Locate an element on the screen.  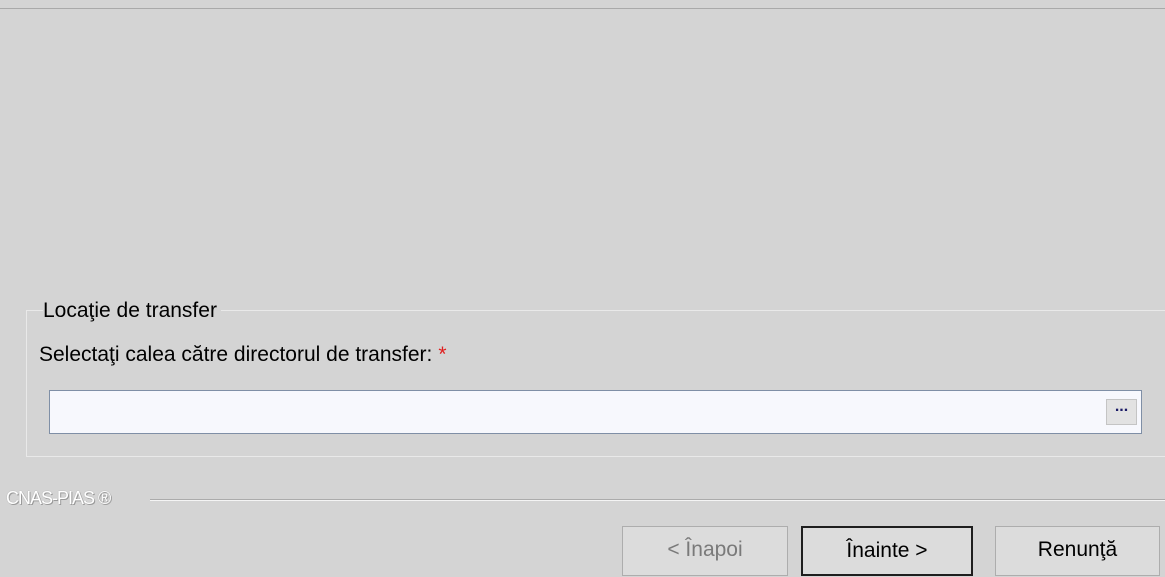
required-marker: * is located at coordinates (442, 354).